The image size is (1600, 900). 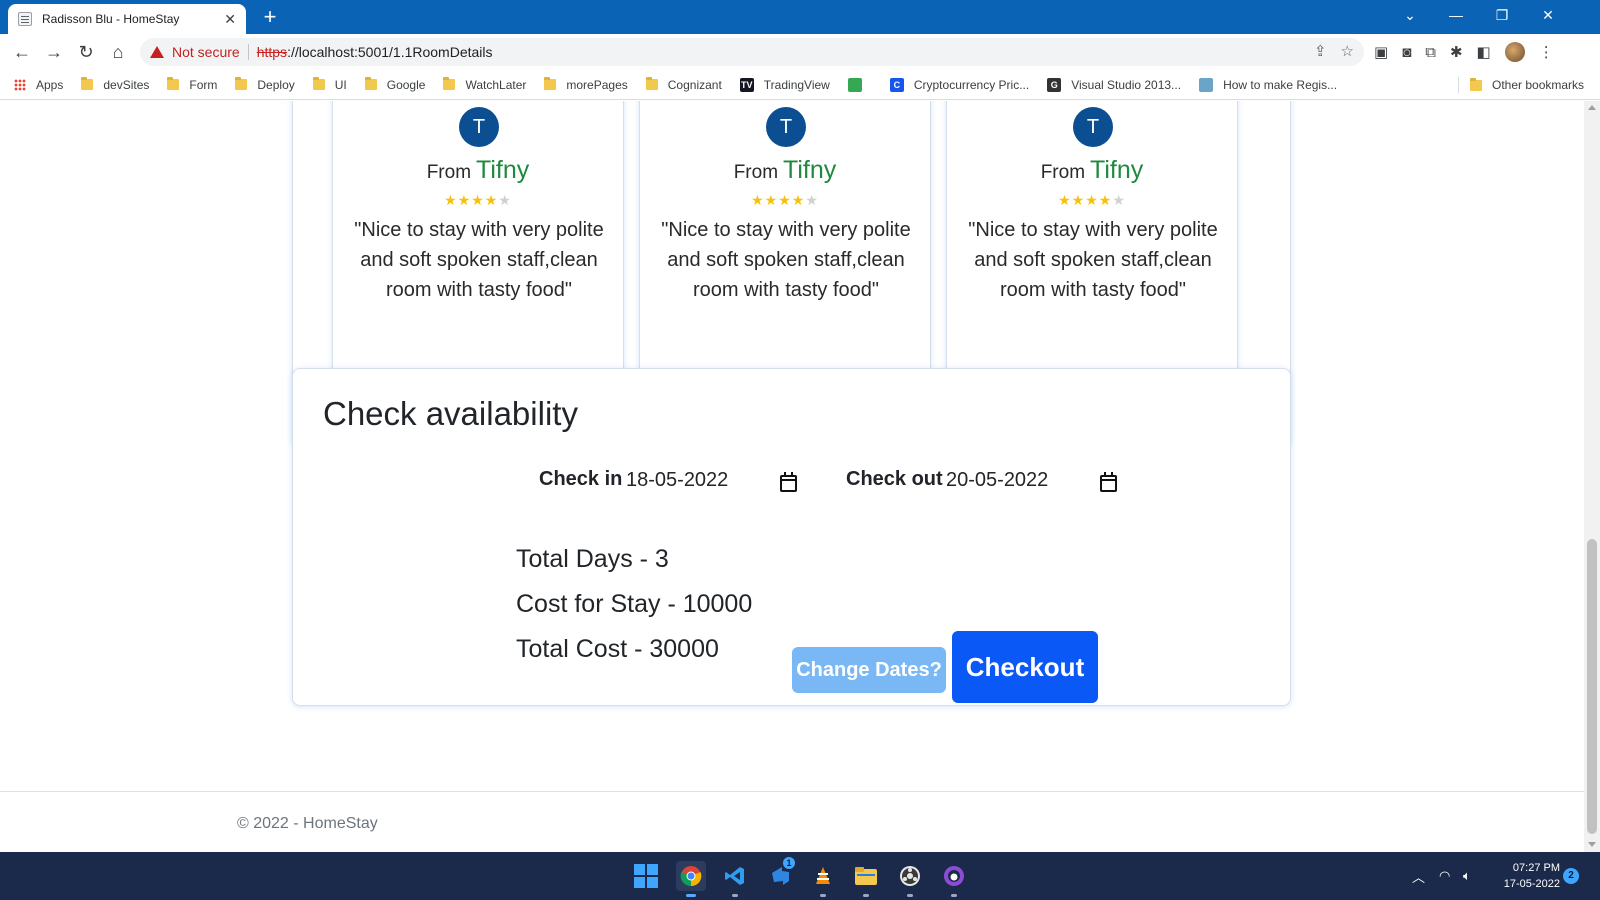 I want to click on restore-button: ❐, so click(x=1502, y=15).